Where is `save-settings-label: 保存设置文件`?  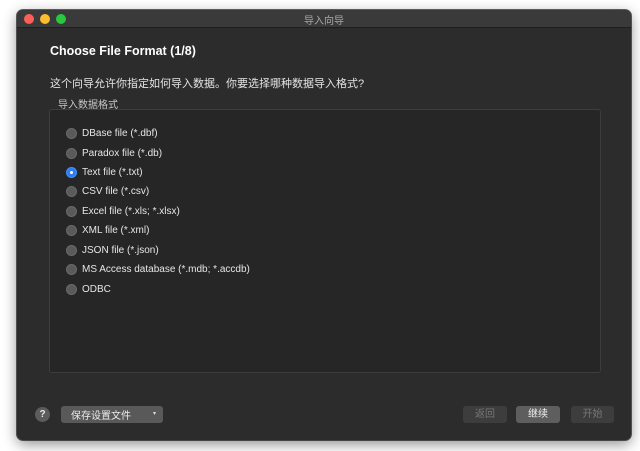 save-settings-label: 保存设置文件 is located at coordinates (101, 416).